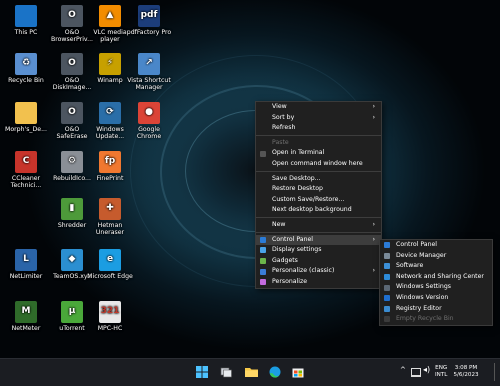 The height and width of the screenshot is (386, 500). Describe the element at coordinates (416, 372) in the screenshot. I see `network-tray-icon` at that location.